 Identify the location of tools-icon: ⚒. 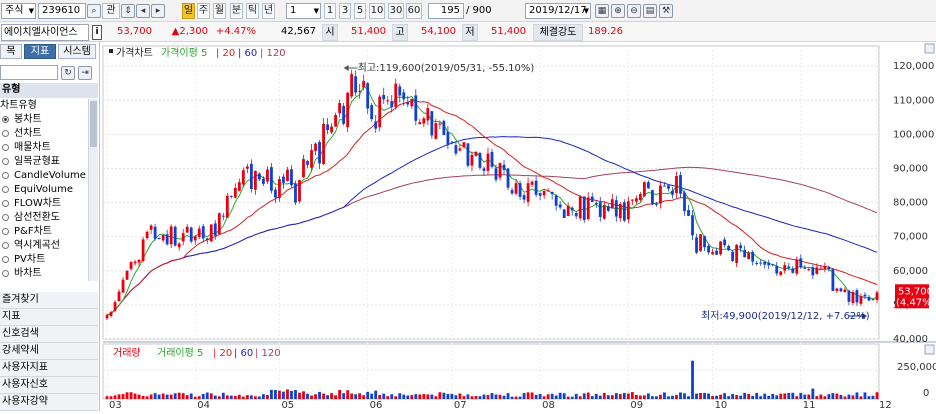
(666, 11).